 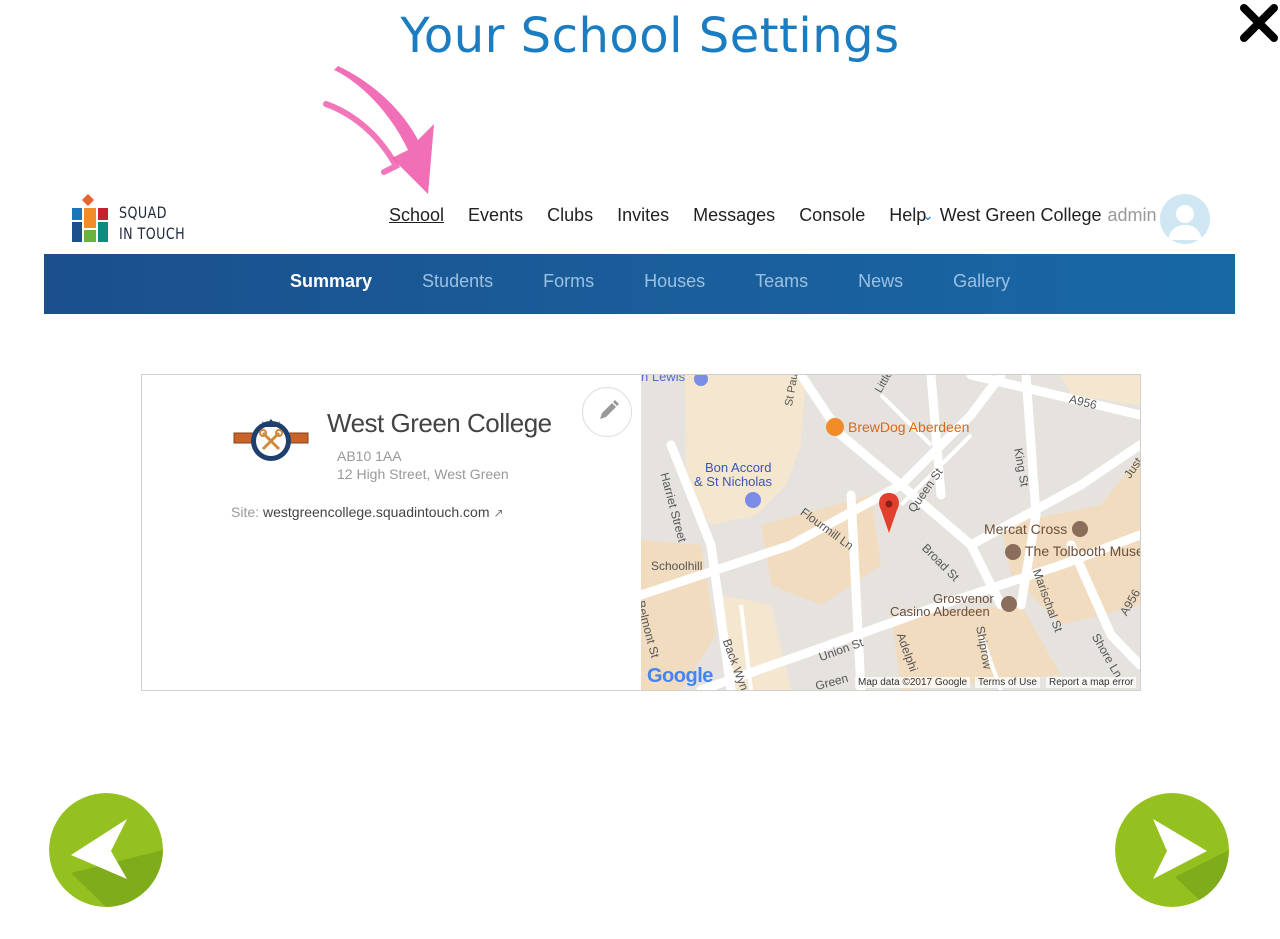 What do you see at coordinates (245, 512) in the screenshot?
I see `site-label: Site:` at bounding box center [245, 512].